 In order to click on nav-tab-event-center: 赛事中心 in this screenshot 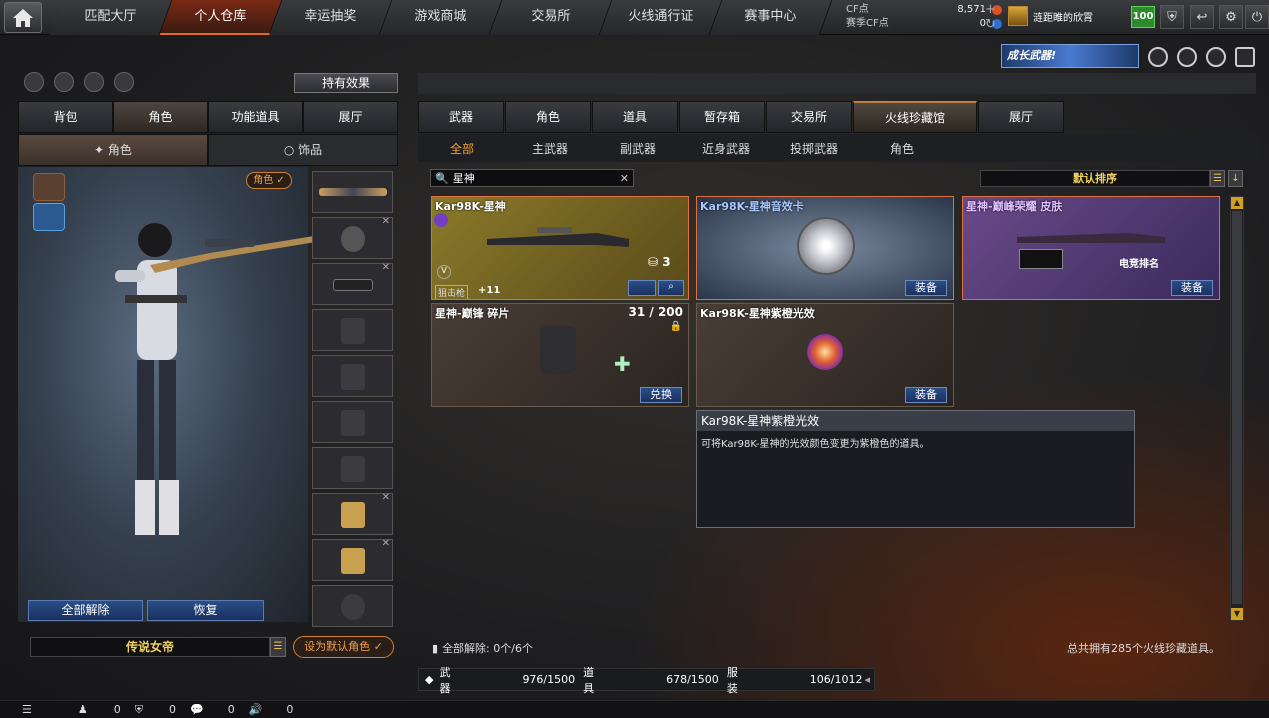, I will do `click(771, 17)`.